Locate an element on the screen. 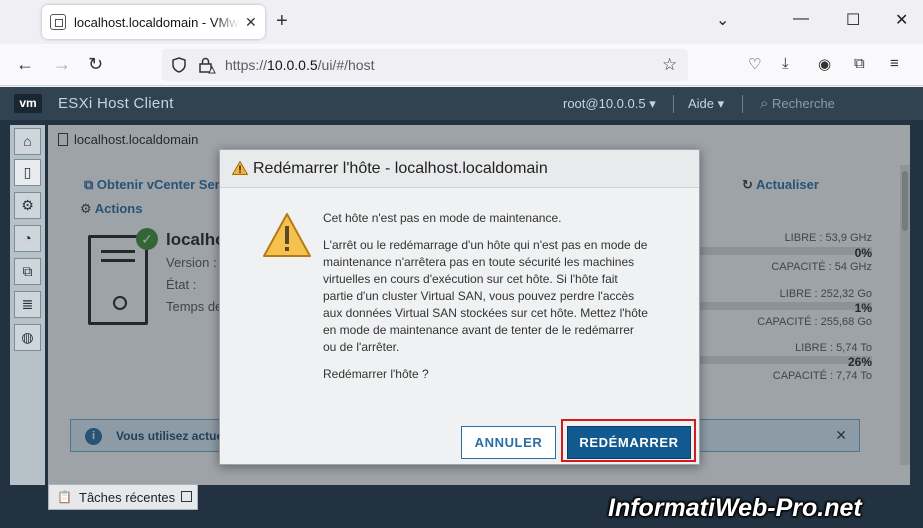 The width and height of the screenshot is (923, 528). address-bar: https://10.0.0.5/ui/#/host ☆ is located at coordinates (425, 65).